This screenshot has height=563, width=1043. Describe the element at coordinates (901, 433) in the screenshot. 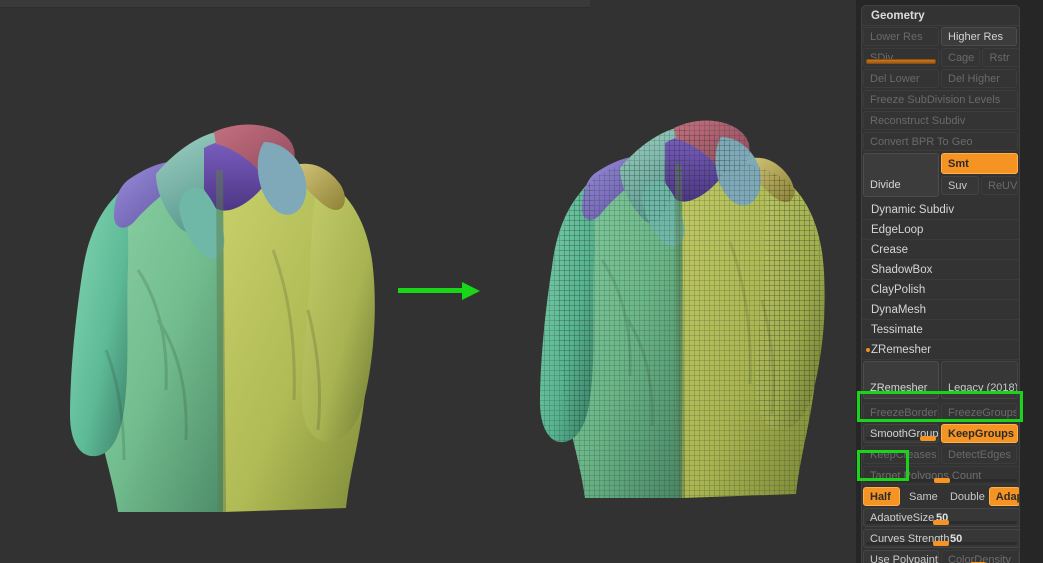

I see `smooth-groups-slider: SmoothGroups` at that location.